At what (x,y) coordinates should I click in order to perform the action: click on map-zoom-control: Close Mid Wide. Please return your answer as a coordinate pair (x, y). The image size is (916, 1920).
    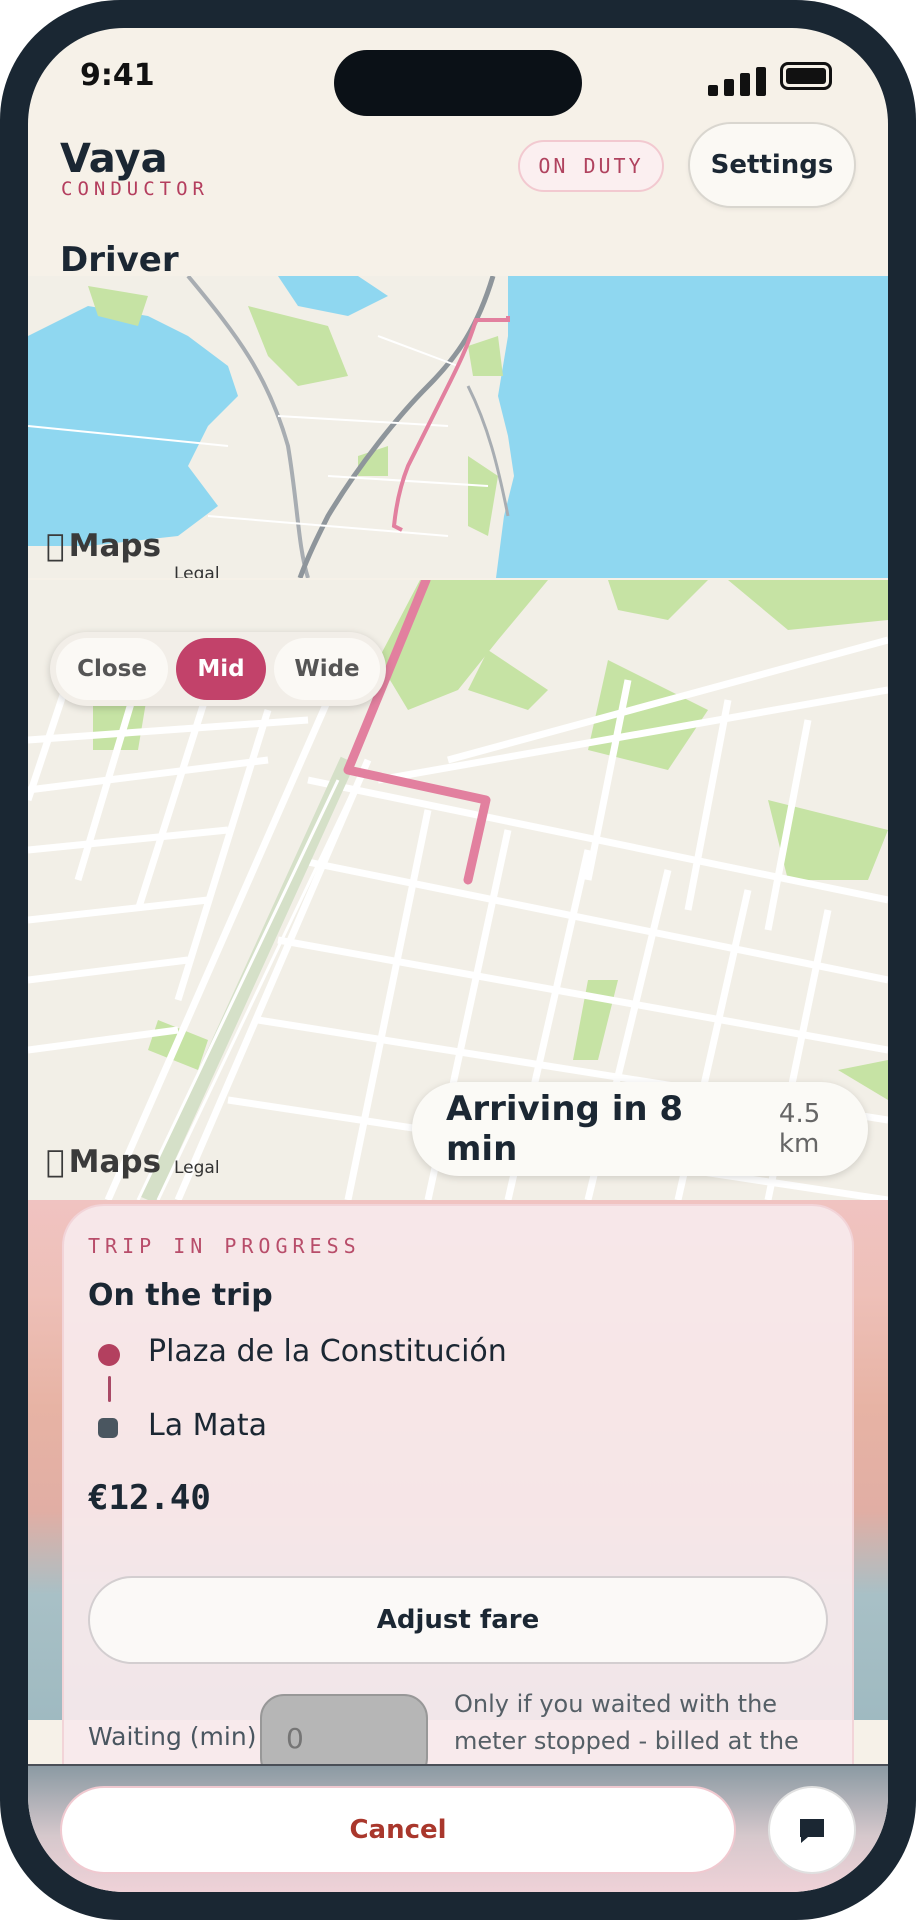
    Looking at the image, I should click on (218, 669).